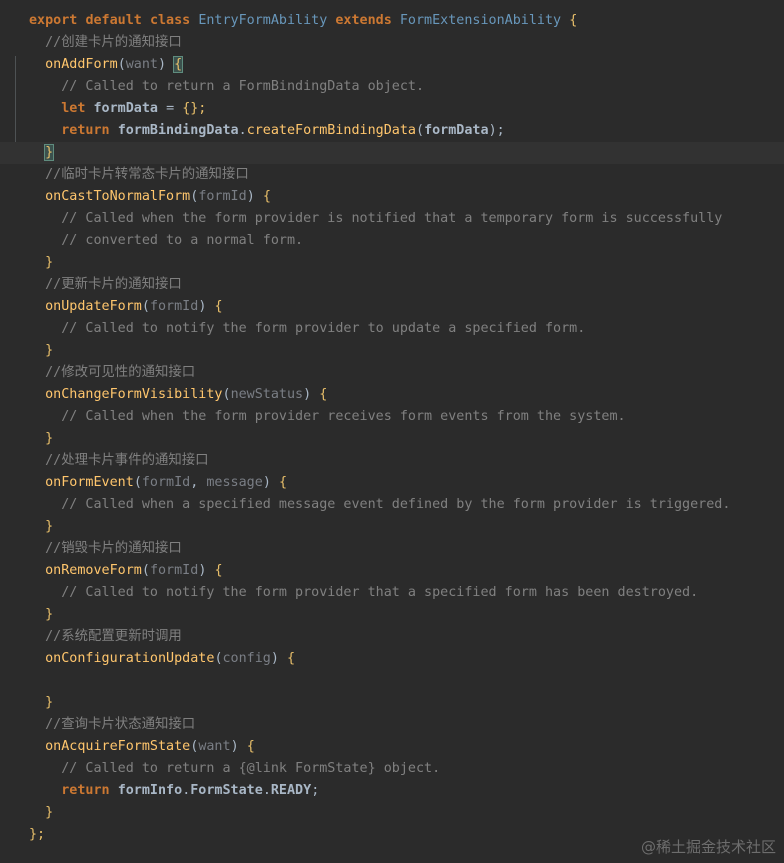 The height and width of the screenshot is (863, 784). What do you see at coordinates (226, 790) in the screenshot?
I see `property: FormState` at bounding box center [226, 790].